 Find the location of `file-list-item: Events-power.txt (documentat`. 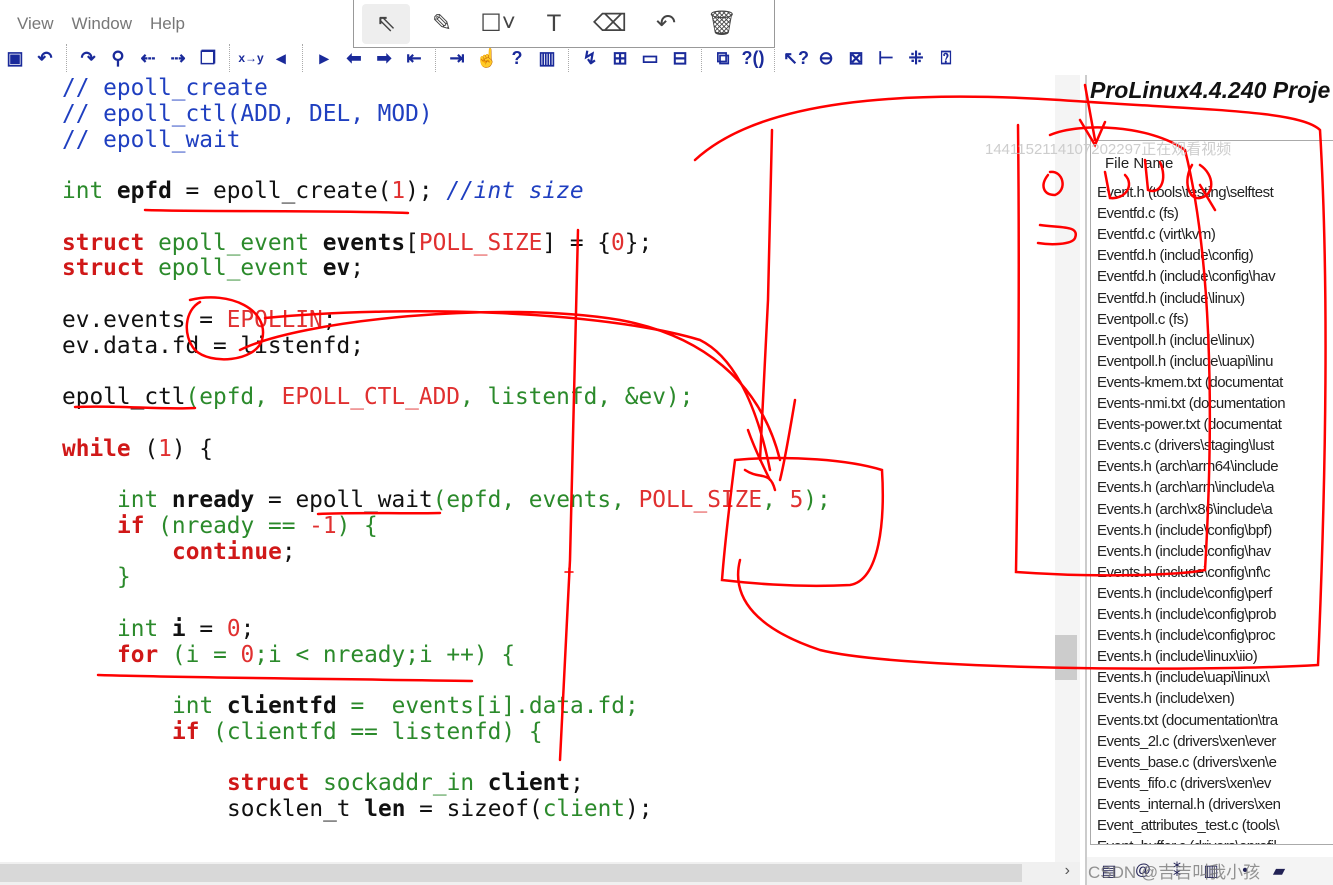

file-list-item: Events-power.txt (documentat is located at coordinates (1202, 424).